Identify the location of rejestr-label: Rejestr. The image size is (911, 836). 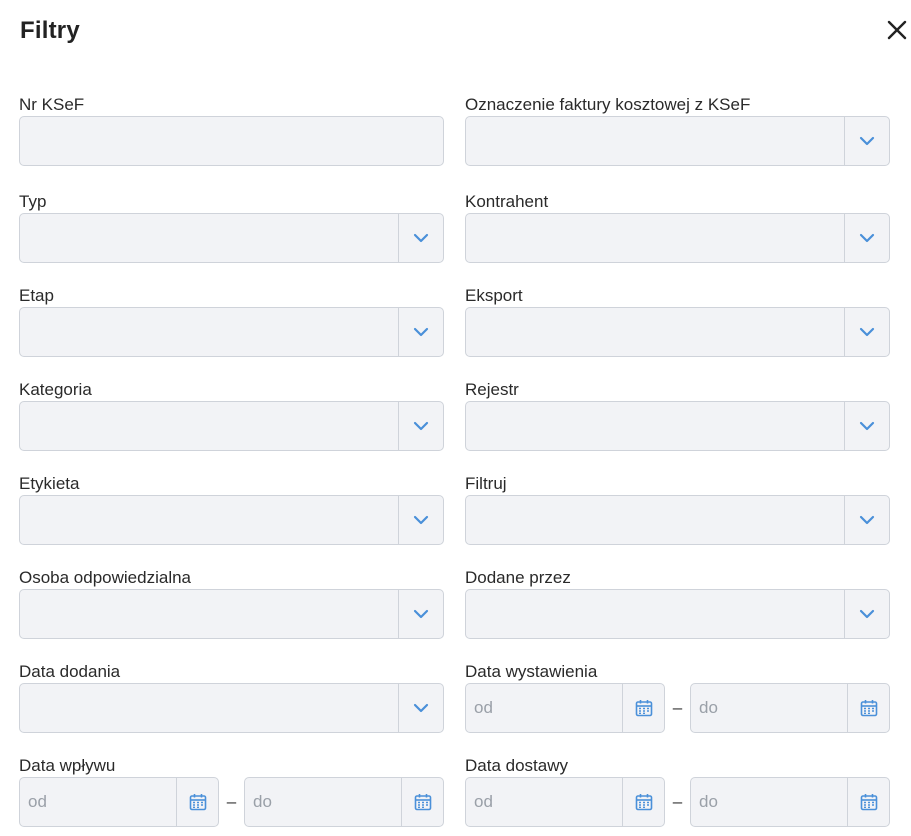
(492, 389).